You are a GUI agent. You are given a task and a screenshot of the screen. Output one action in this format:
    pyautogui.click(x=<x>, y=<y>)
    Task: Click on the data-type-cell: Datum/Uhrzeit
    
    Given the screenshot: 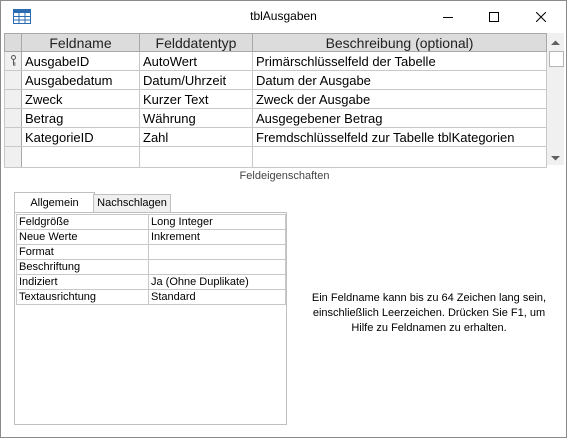 What is the action you would take?
    pyautogui.click(x=196, y=80)
    